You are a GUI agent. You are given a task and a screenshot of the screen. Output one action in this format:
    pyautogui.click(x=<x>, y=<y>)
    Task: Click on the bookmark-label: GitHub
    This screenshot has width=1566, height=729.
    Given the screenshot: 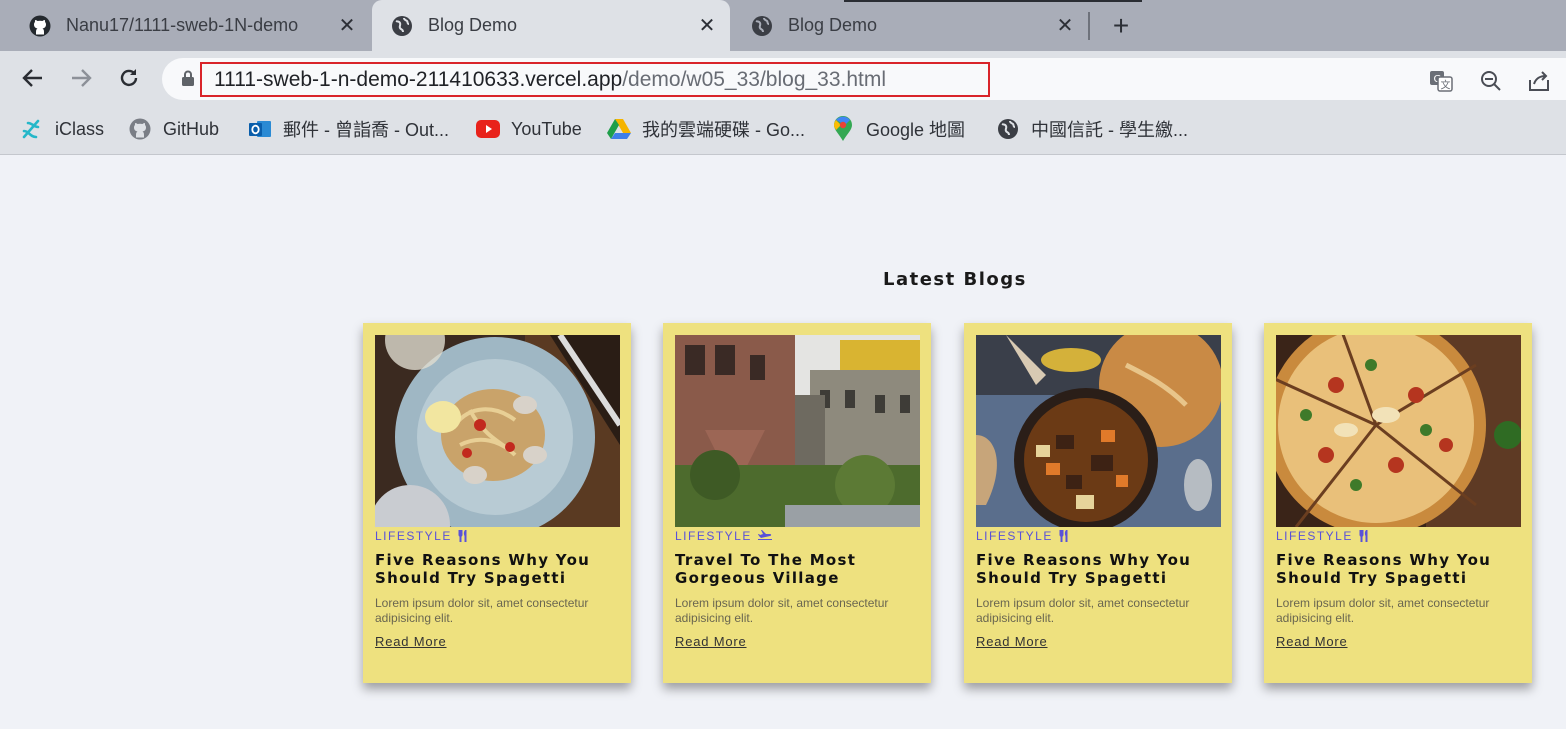 What is the action you would take?
    pyautogui.click(x=191, y=128)
    